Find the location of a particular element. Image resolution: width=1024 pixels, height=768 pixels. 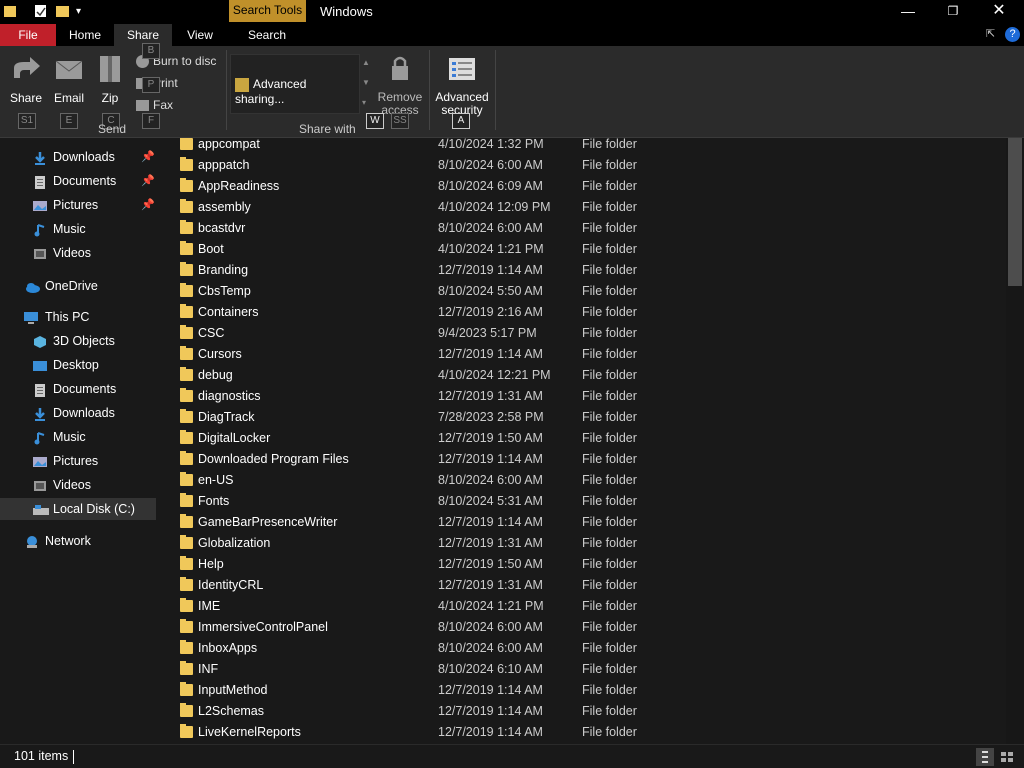

nav-item-label: Documents is located at coordinates (85, 181).